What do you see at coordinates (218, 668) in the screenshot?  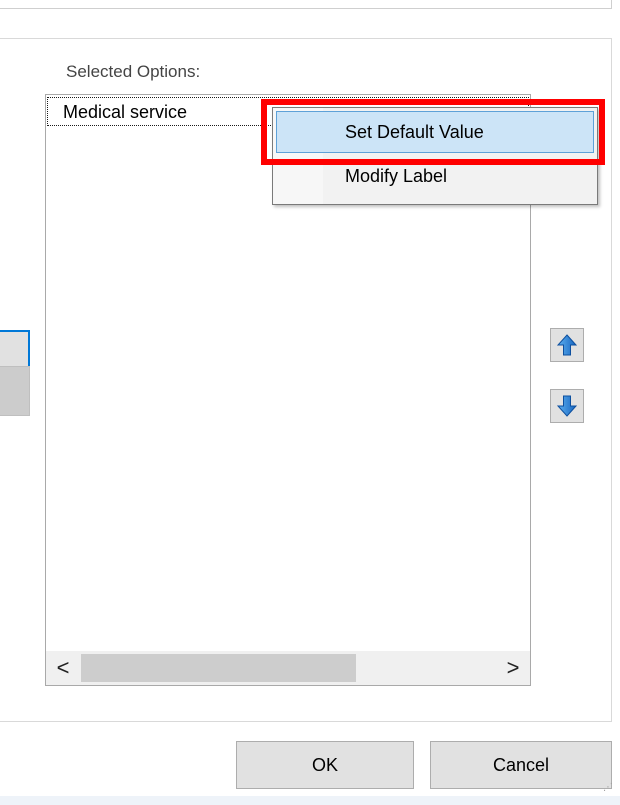 I see `scrollbar-thumb` at bounding box center [218, 668].